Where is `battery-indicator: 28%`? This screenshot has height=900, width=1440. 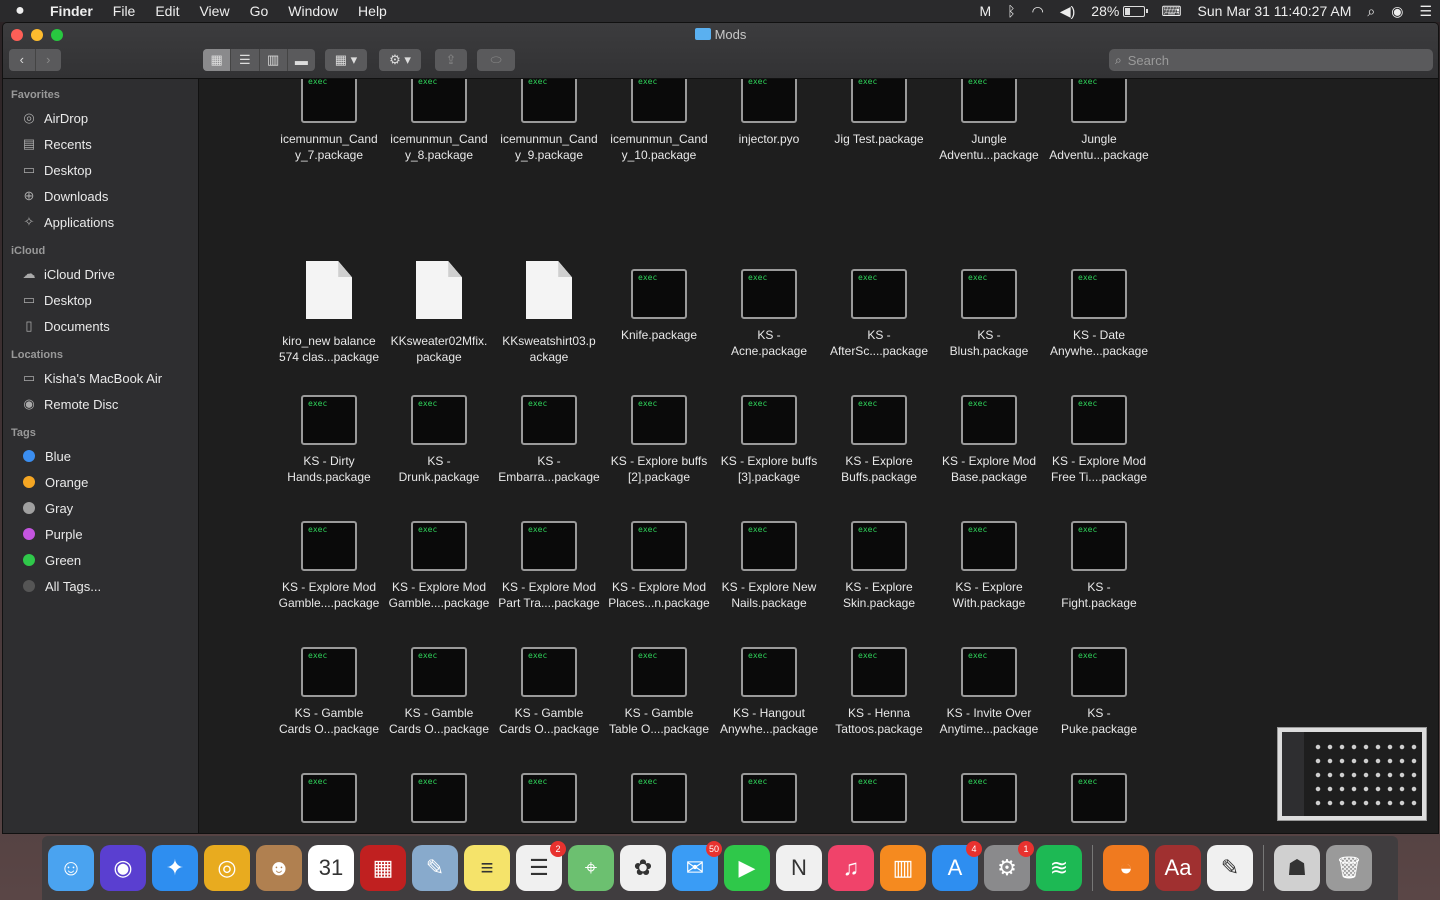 battery-indicator: 28% is located at coordinates (1118, 11).